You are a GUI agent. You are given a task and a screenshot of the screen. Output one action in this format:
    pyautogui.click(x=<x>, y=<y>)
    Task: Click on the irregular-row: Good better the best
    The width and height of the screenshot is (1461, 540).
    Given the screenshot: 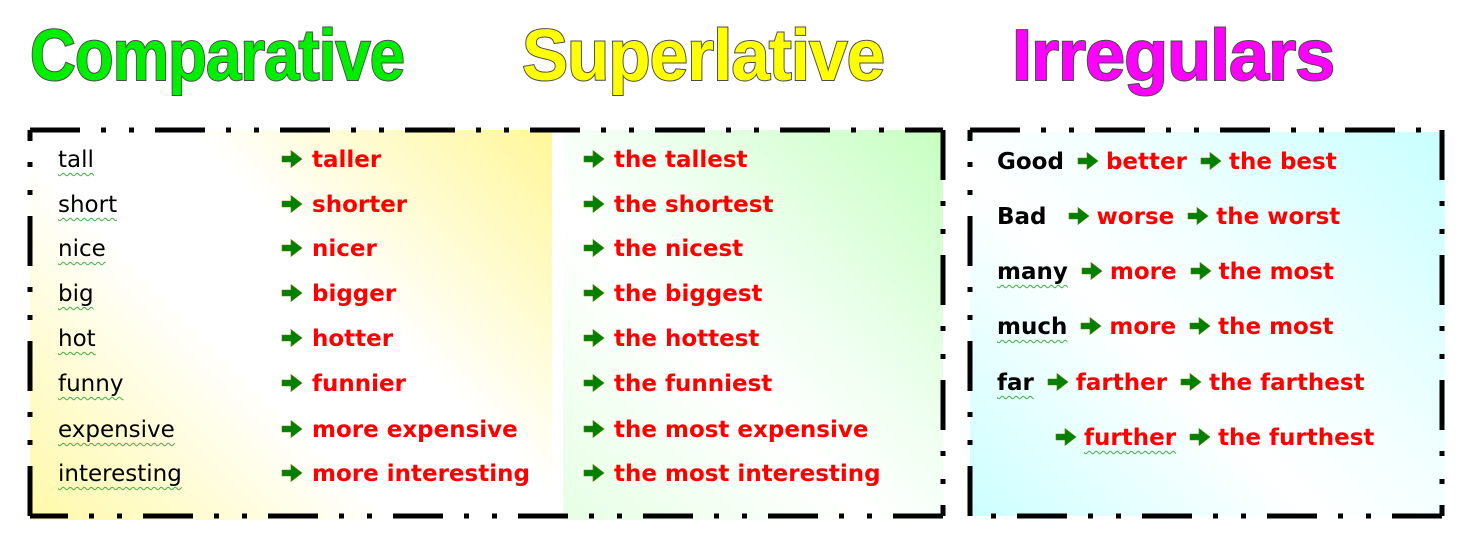 What is the action you would take?
    pyautogui.click(x=1167, y=162)
    